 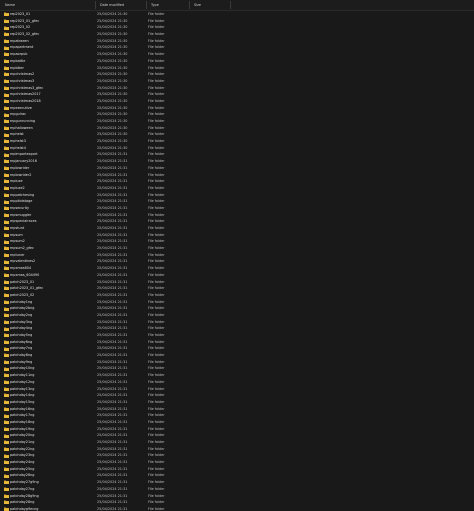 What do you see at coordinates (237, 134) in the screenshot?
I see `list-item: mpheist 25/04/2024 21:30 File folder` at bounding box center [237, 134].